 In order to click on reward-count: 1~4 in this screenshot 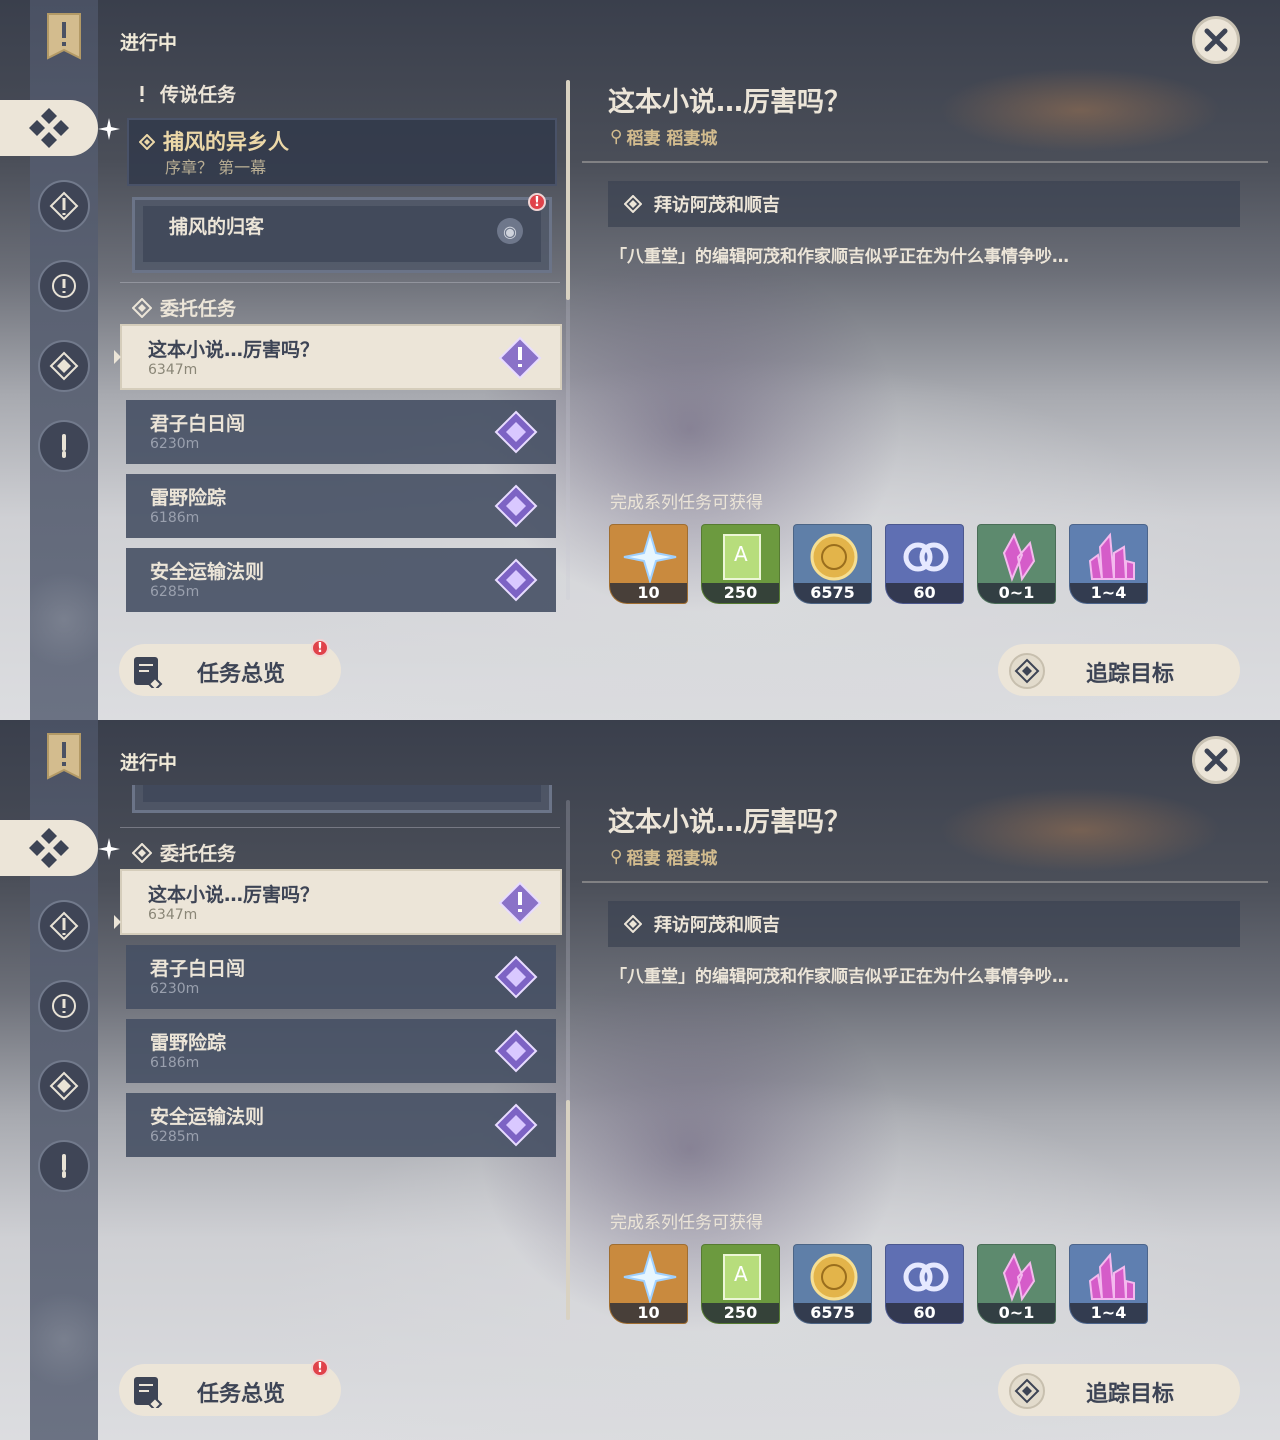, I will do `click(1108, 1313)`.